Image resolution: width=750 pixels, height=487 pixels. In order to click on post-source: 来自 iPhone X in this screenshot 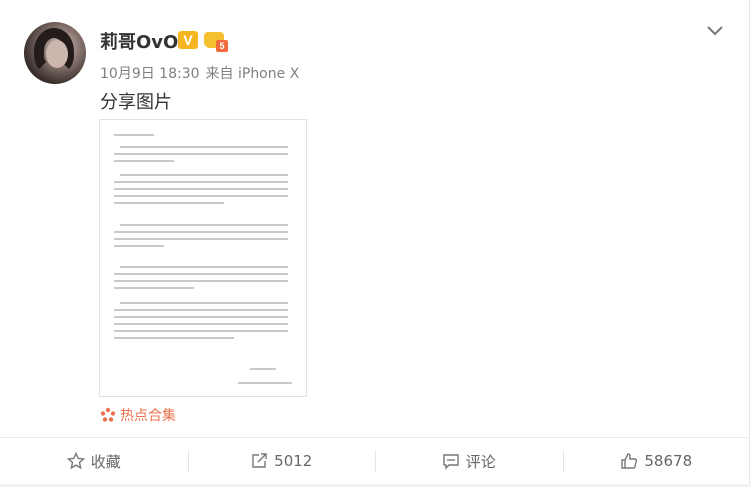, I will do `click(252, 74)`.